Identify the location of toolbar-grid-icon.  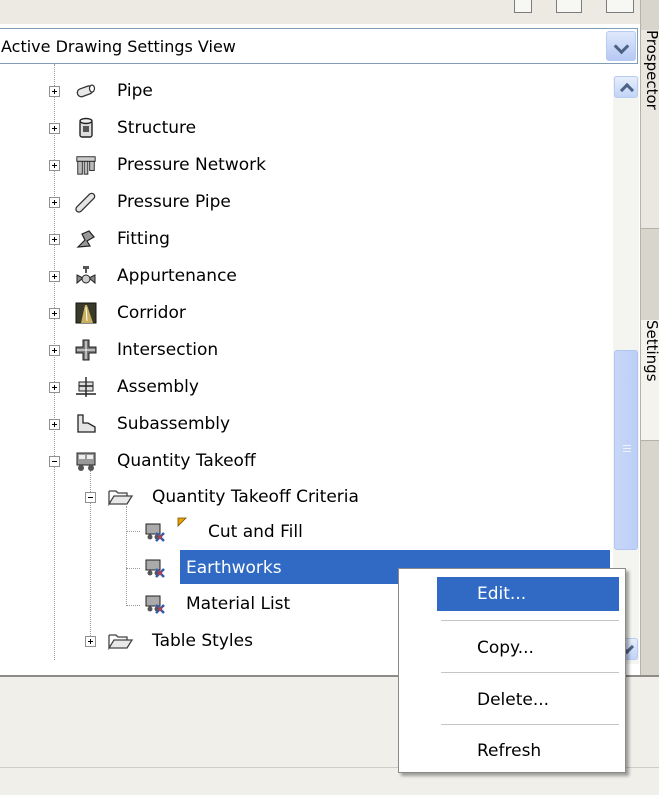
(523, 6).